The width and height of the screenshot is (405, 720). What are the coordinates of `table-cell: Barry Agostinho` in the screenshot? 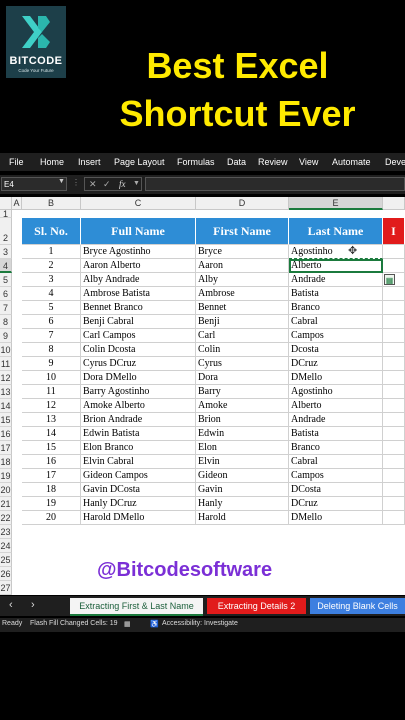 It's located at (138, 392).